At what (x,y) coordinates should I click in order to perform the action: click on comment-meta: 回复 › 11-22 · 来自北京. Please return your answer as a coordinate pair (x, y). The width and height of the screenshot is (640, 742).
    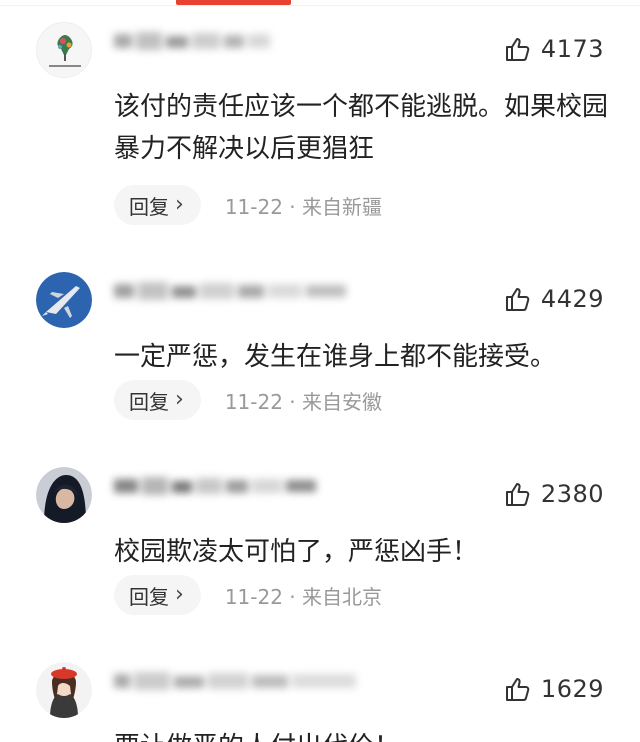
    Looking at the image, I should click on (248, 595).